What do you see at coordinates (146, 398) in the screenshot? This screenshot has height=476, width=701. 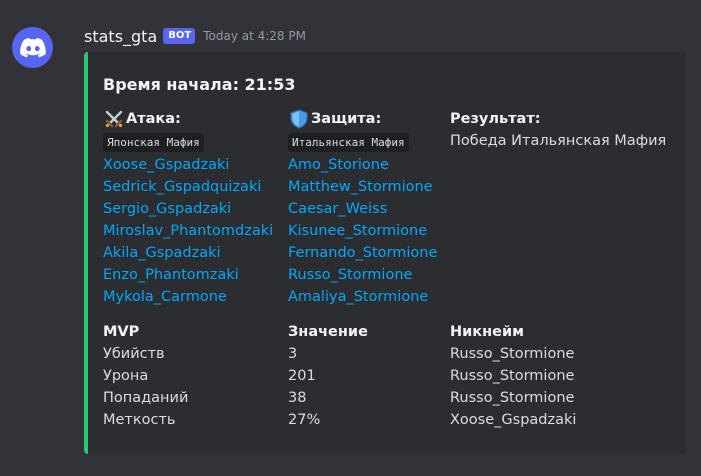 I see `mvp-stat: Попаданий` at bounding box center [146, 398].